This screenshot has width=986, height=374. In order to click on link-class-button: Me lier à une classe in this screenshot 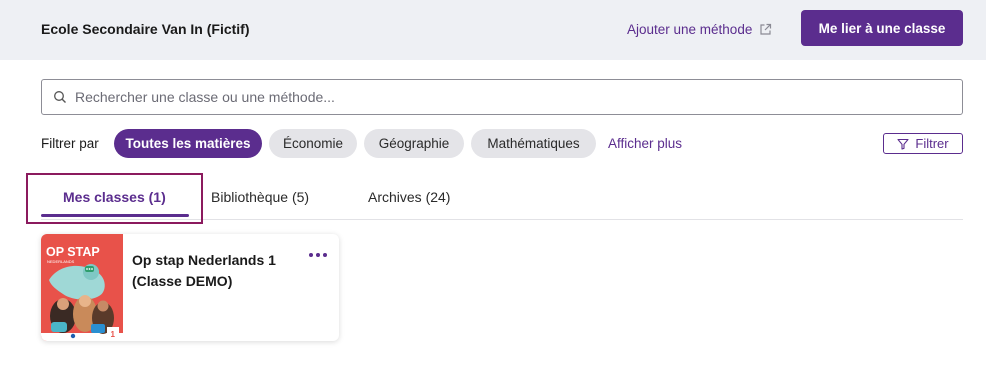, I will do `click(882, 28)`.